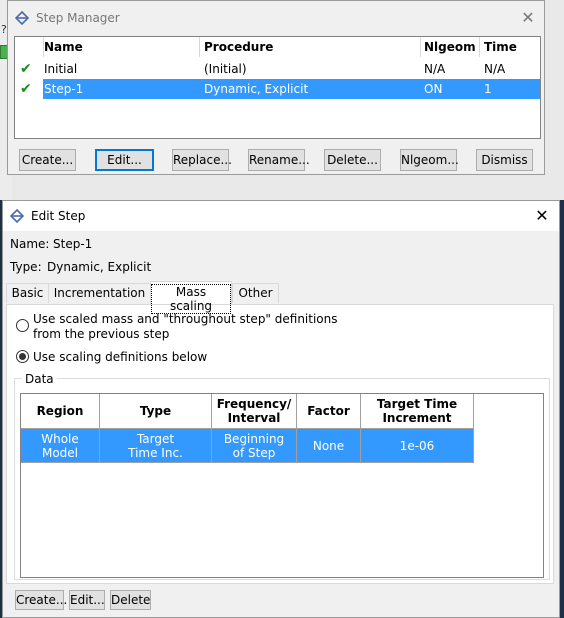 The height and width of the screenshot is (618, 564). I want to click on header-frequency-line1: Frequency/, so click(254, 404).